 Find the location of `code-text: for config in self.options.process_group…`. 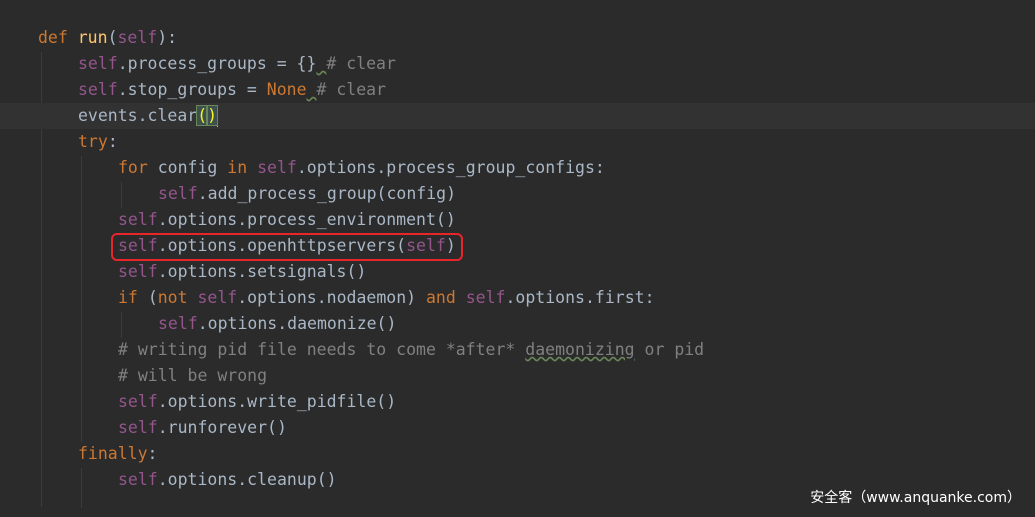

code-text: for config in self.options.process_group… is located at coordinates (361, 168).